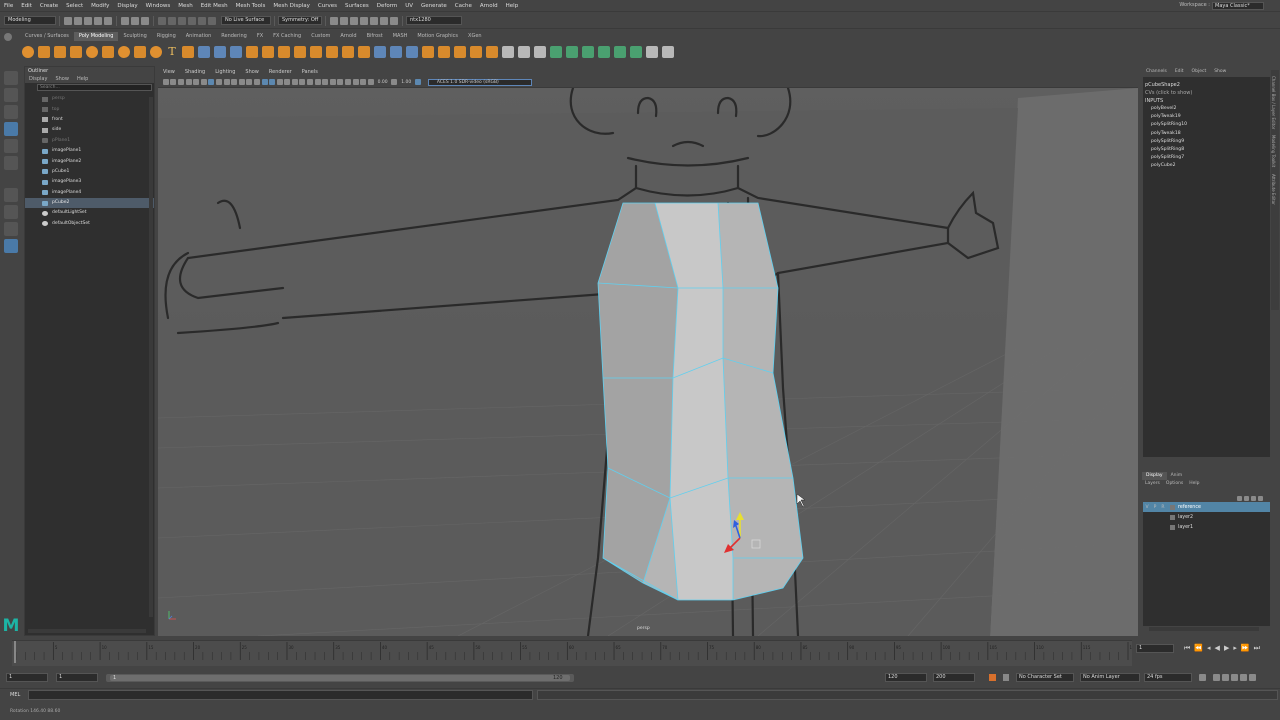 This screenshot has height=720, width=1280. Describe the element at coordinates (11, 163) in the screenshot. I see `scale-tool-icon` at that location.